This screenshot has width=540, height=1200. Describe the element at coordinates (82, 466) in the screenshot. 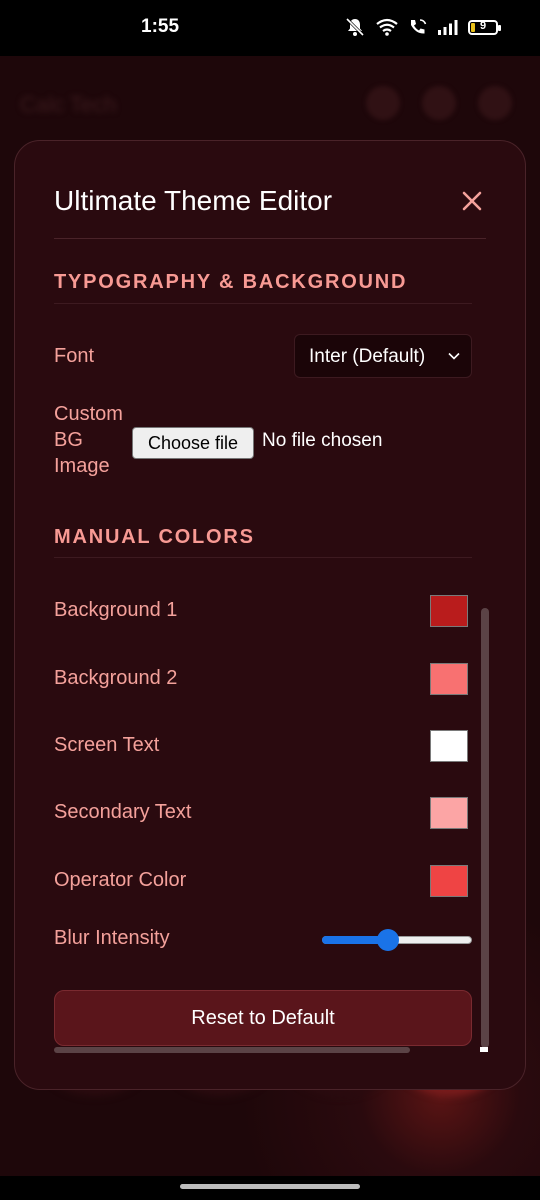

I see `custom-bg-label-line3: Image` at that location.